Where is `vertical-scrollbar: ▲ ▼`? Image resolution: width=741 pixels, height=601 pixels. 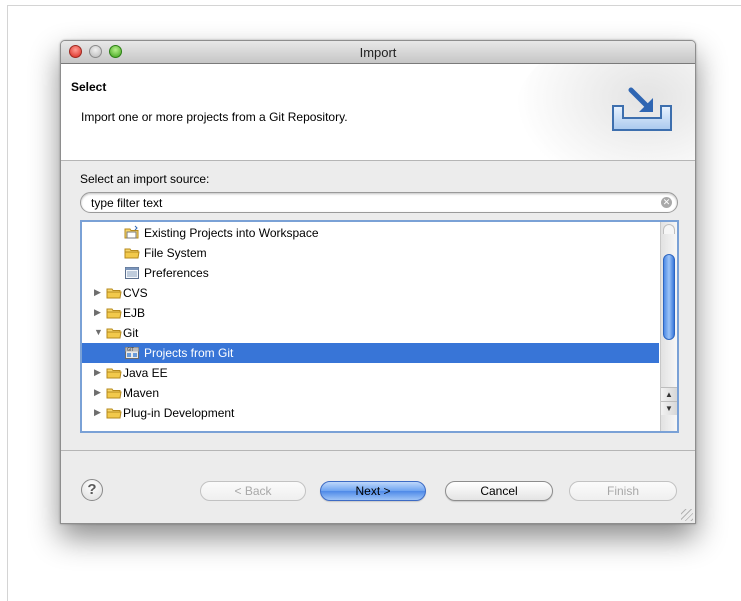
vertical-scrollbar: ▲ ▼ is located at coordinates (668, 326).